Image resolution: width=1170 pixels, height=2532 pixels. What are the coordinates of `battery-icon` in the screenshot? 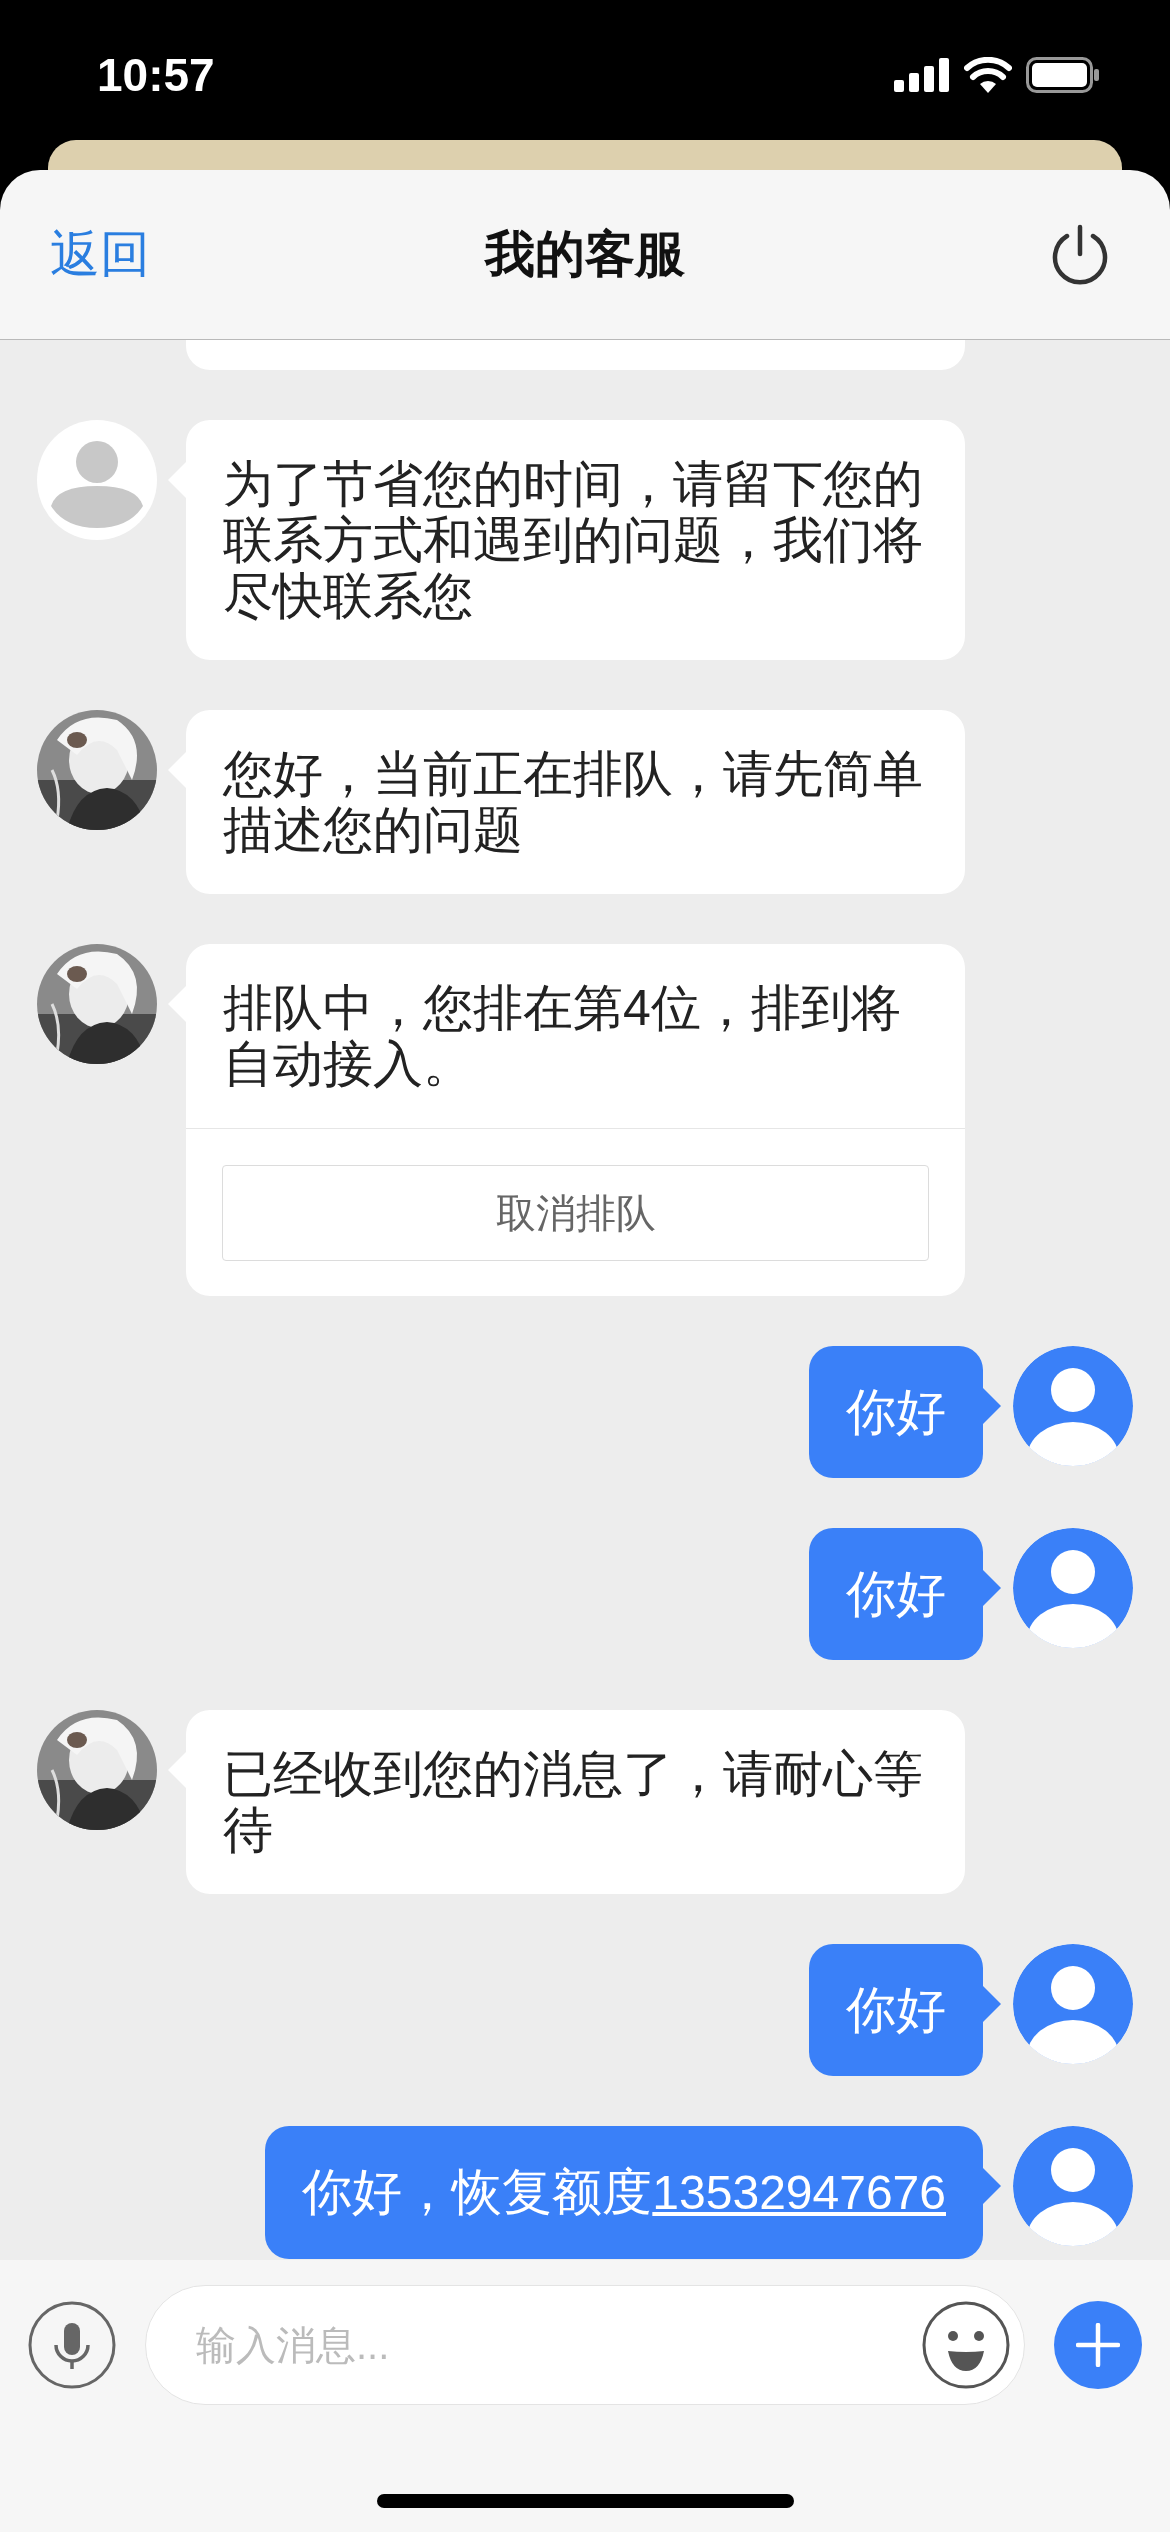 It's located at (1063, 75).